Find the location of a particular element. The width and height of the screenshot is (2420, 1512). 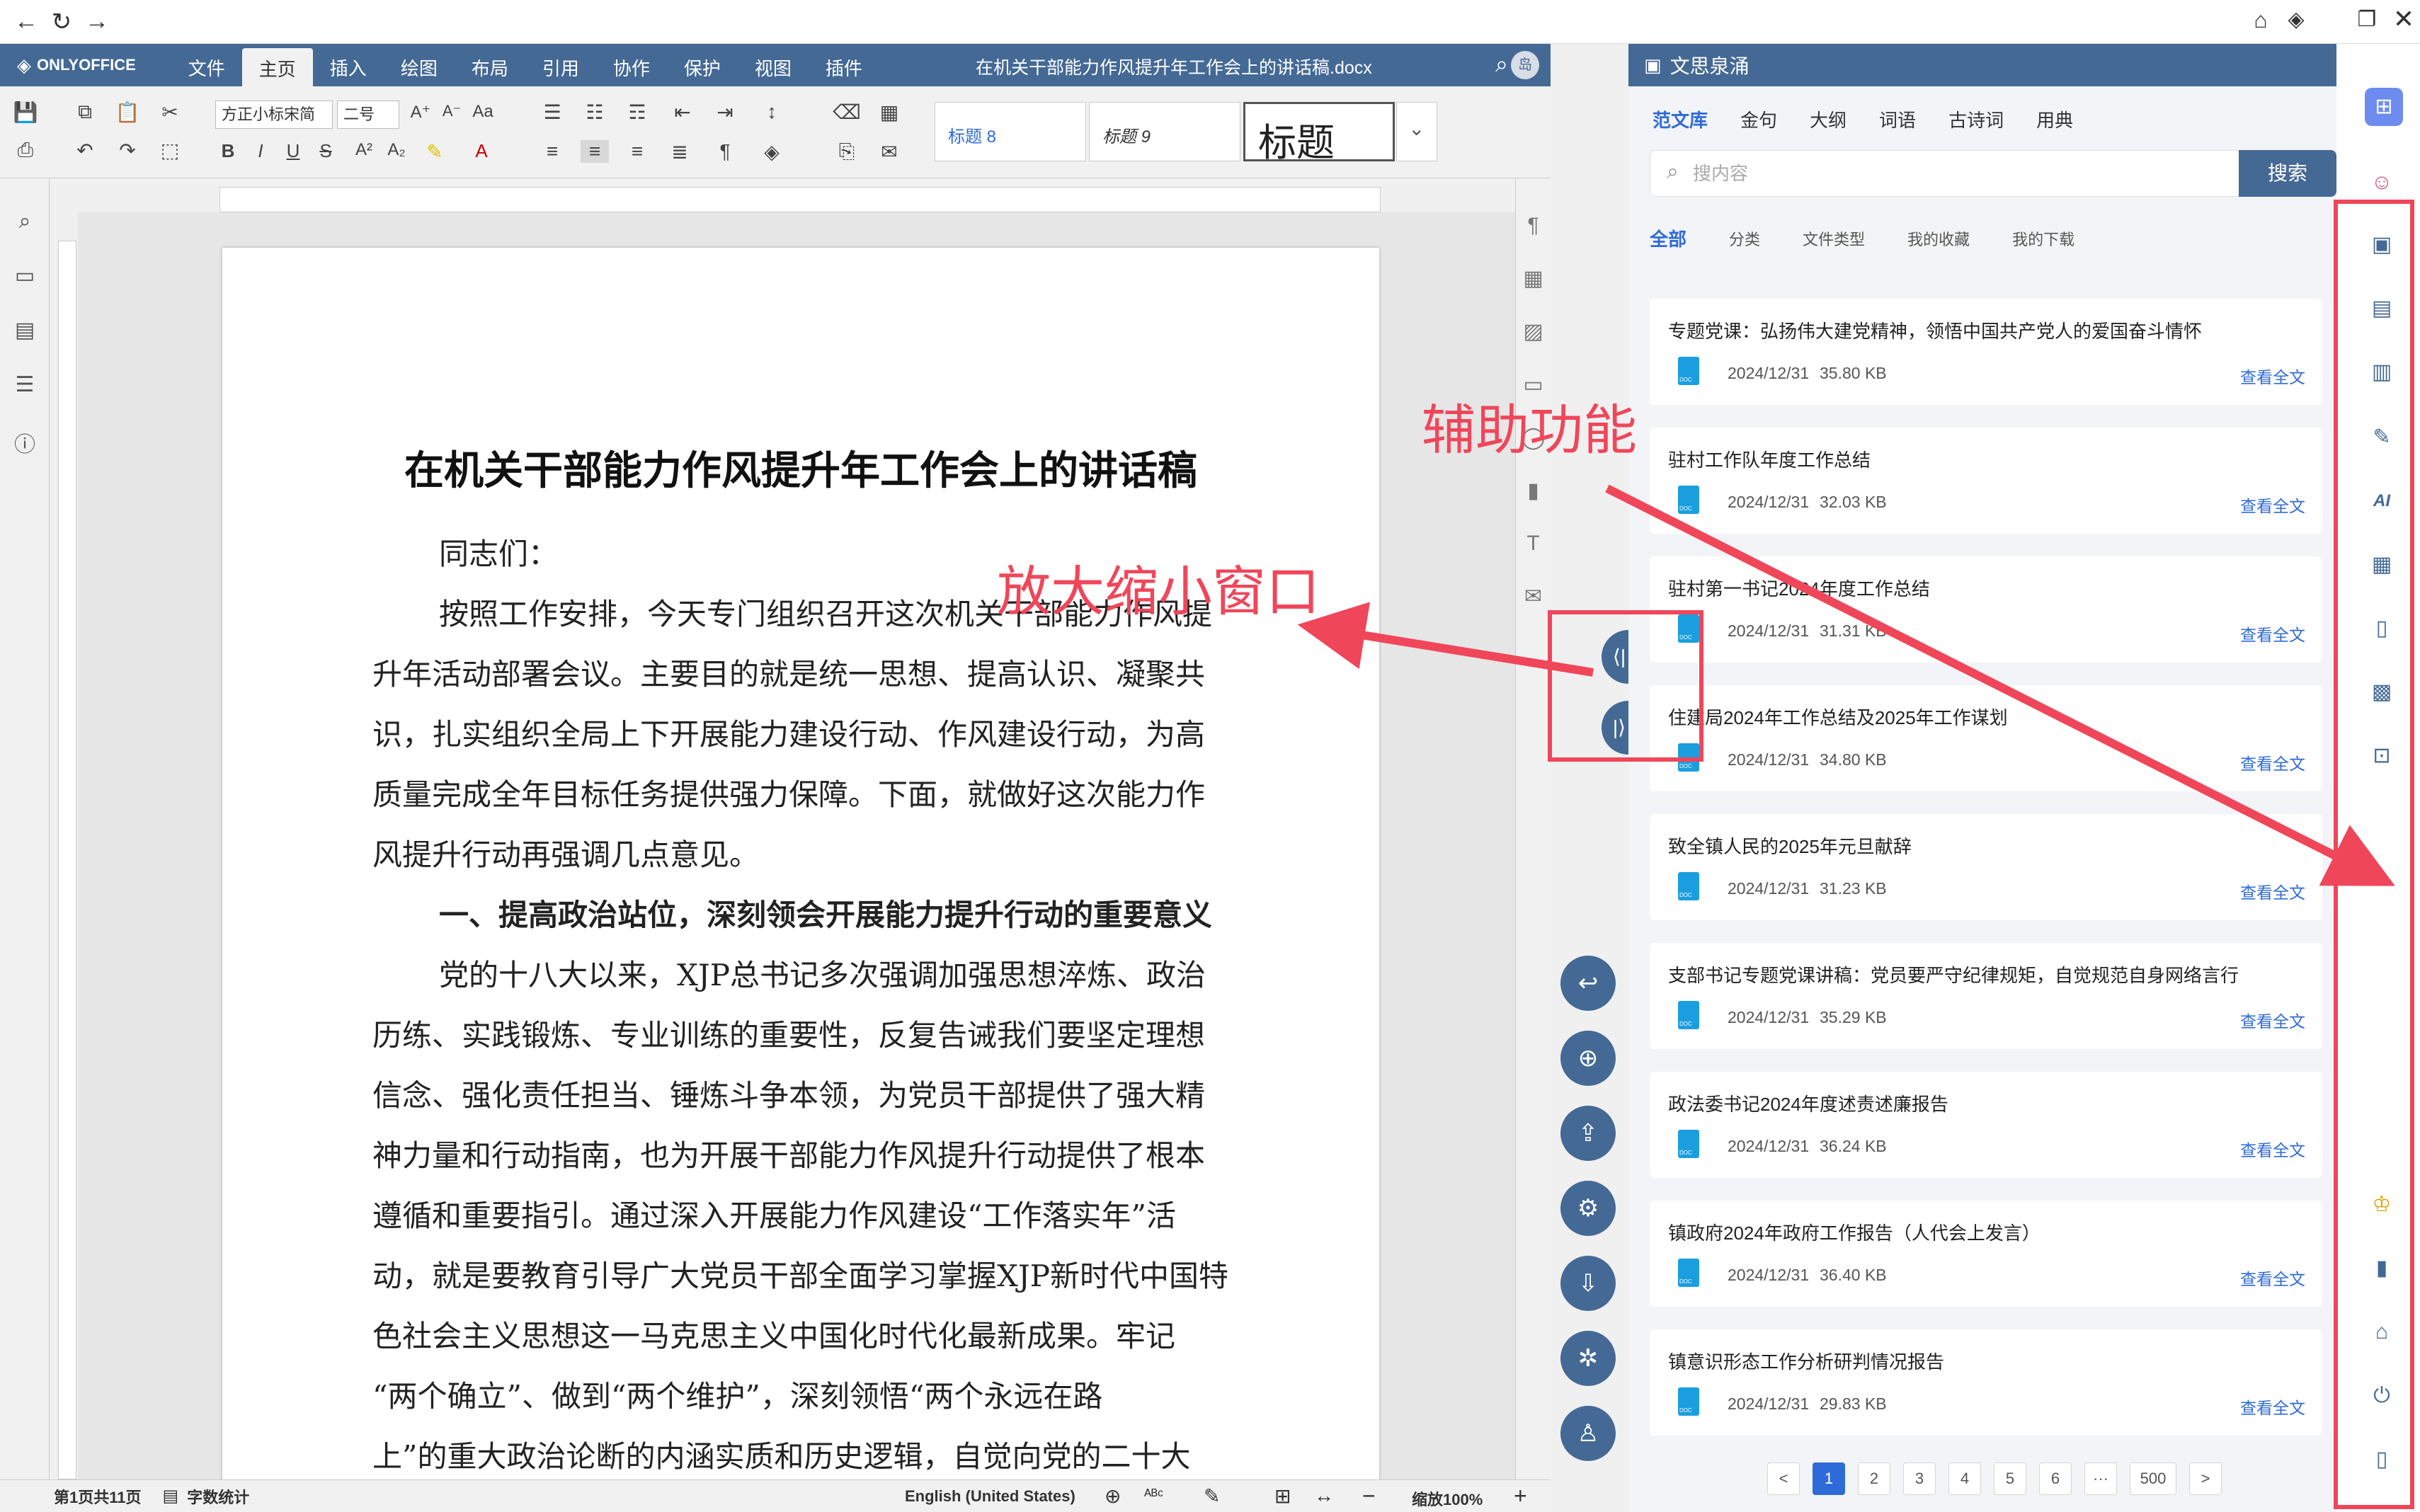

mail-merge-icon: ✉ is located at coordinates (889, 152).